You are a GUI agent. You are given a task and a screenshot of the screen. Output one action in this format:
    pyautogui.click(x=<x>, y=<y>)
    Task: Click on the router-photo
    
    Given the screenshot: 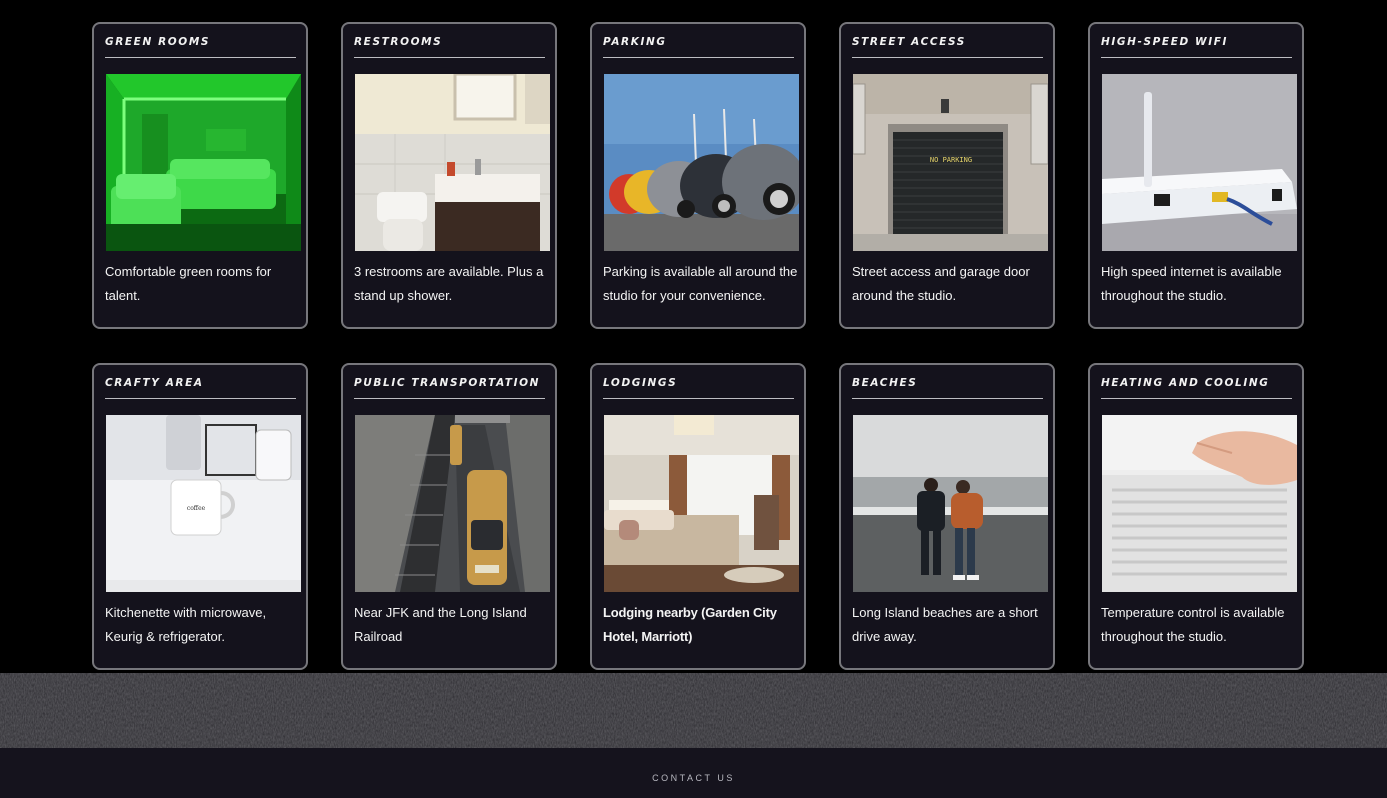 What is the action you would take?
    pyautogui.click(x=1199, y=162)
    